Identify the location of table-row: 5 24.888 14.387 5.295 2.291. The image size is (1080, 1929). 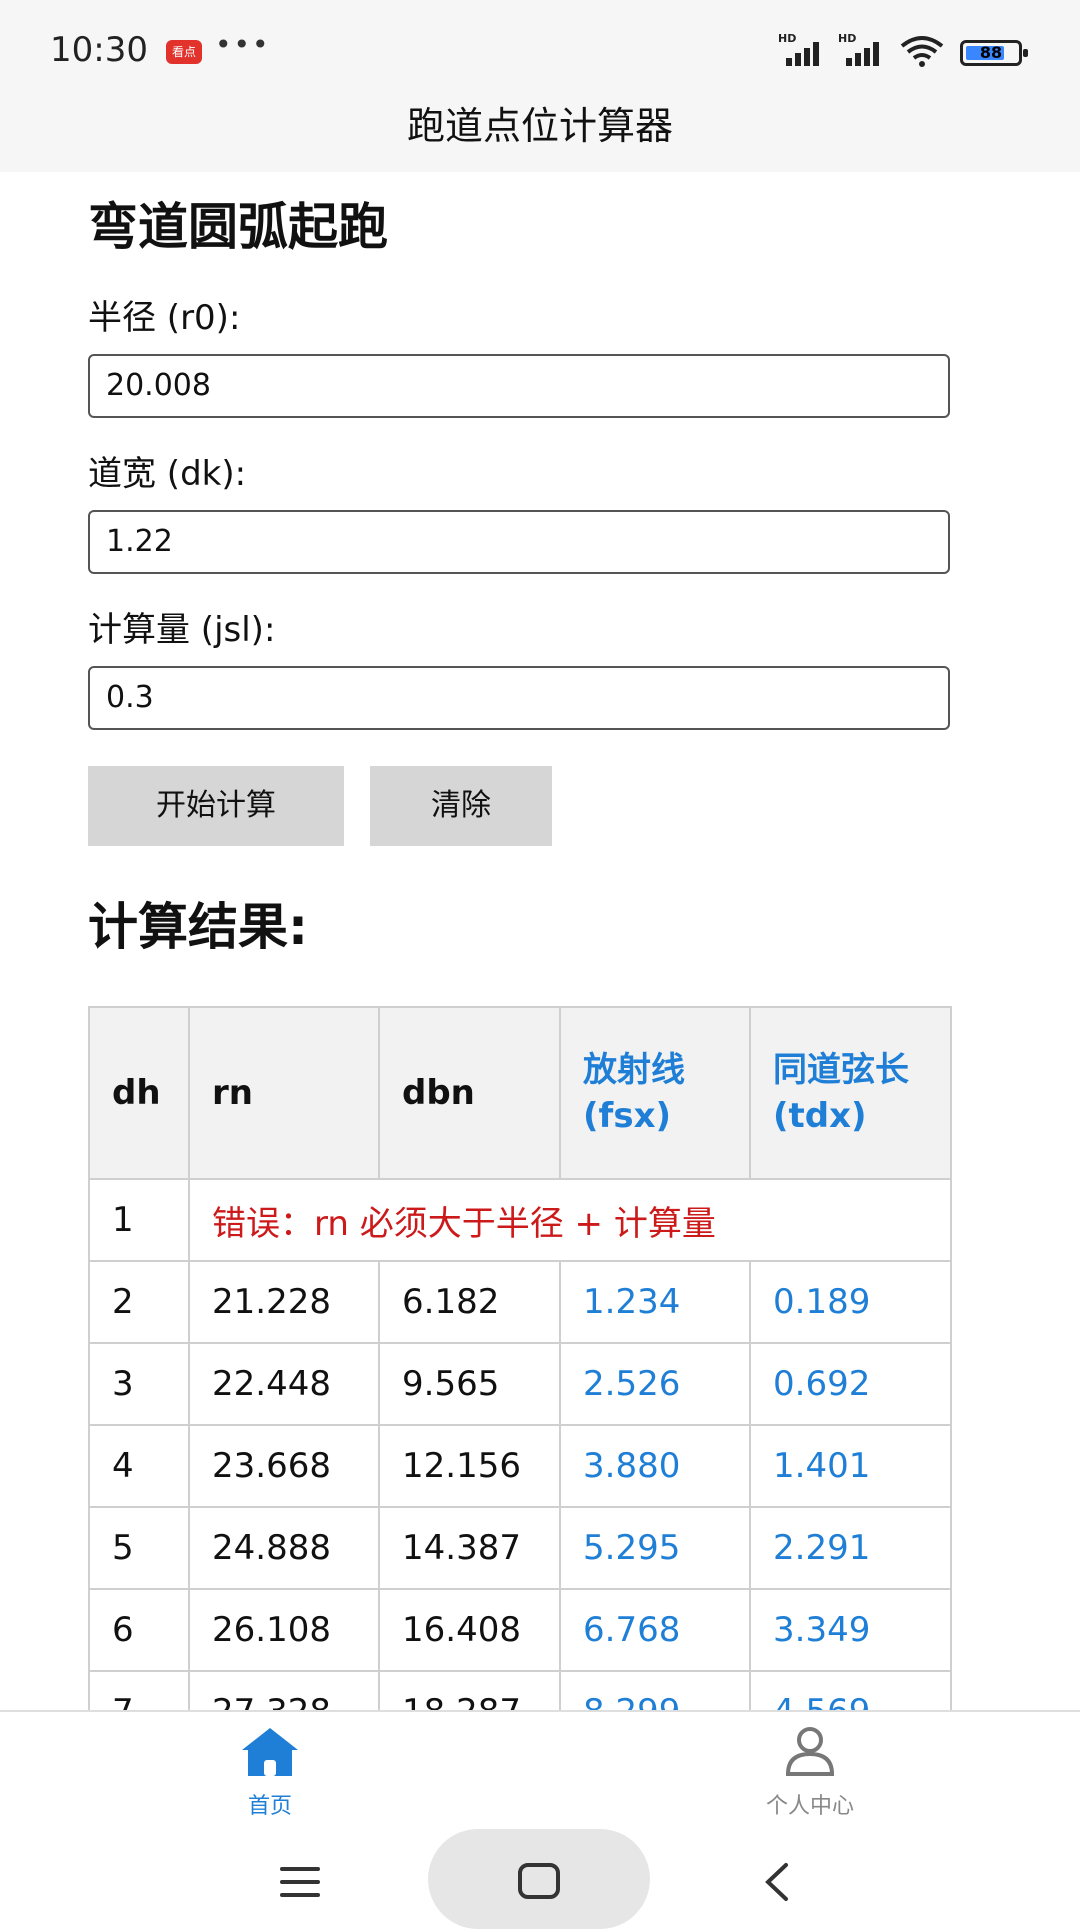
(520, 1548).